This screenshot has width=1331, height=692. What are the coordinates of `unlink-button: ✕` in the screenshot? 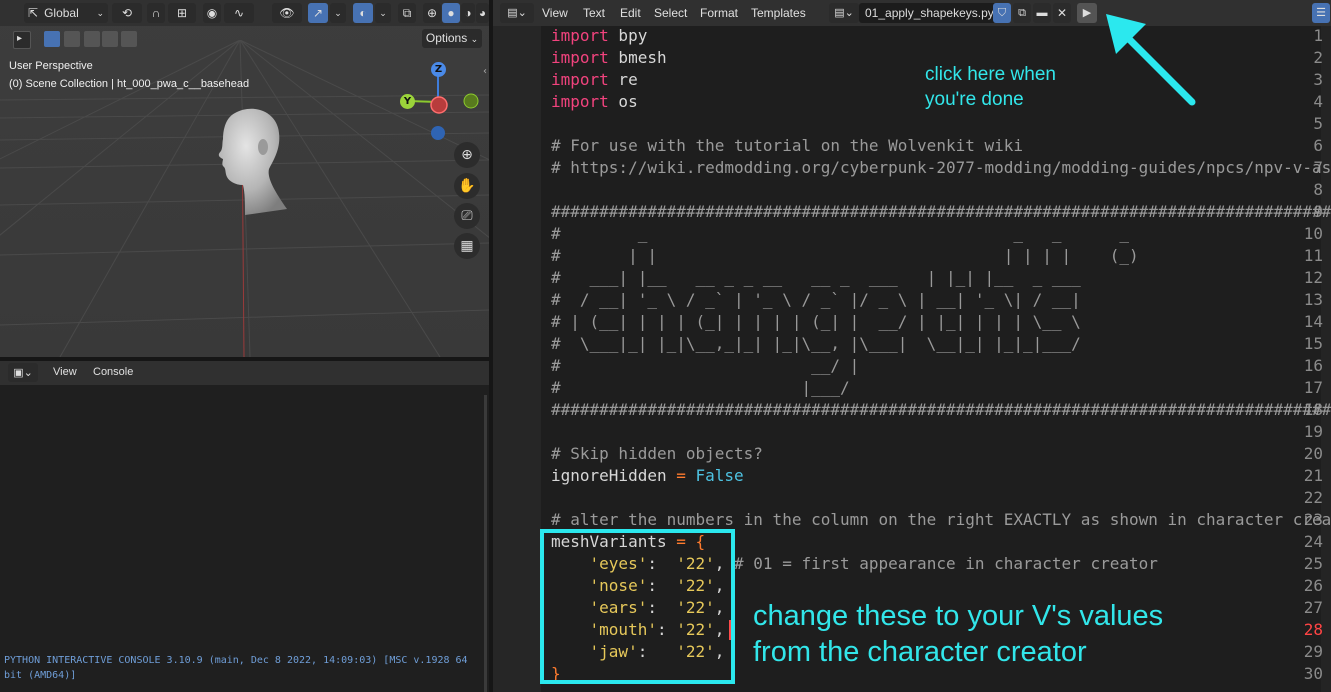 It's located at (1062, 13).